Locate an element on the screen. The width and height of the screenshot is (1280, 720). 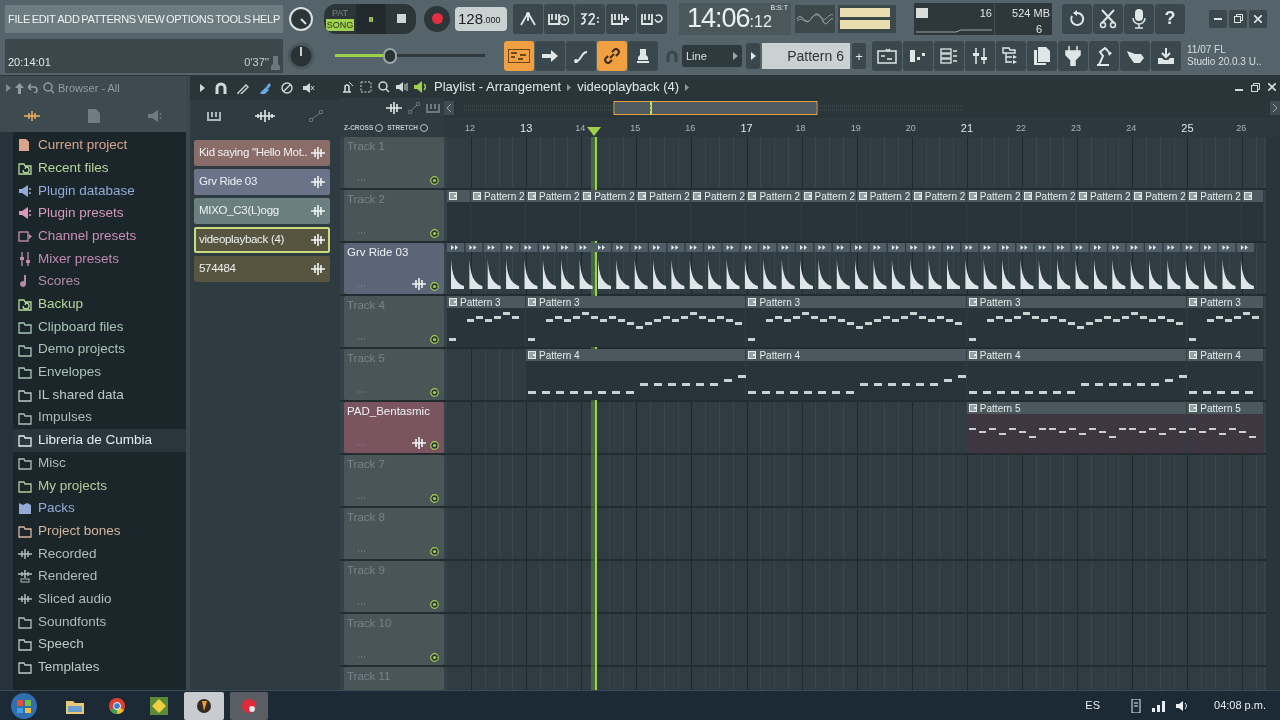
browser-item: Templates is located at coordinates (99, 667).